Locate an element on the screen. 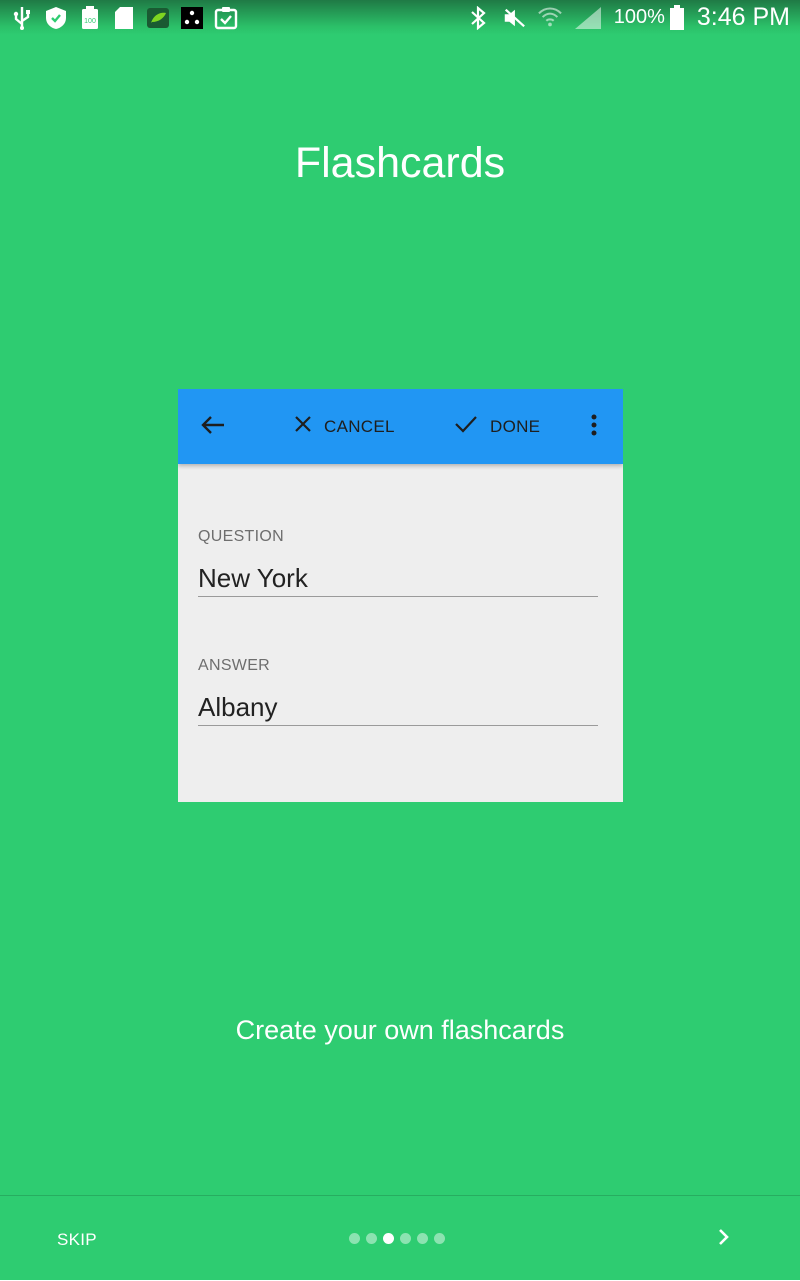 Image resolution: width=800 pixels, height=1281 pixels. question-field: New York is located at coordinates (398, 579).